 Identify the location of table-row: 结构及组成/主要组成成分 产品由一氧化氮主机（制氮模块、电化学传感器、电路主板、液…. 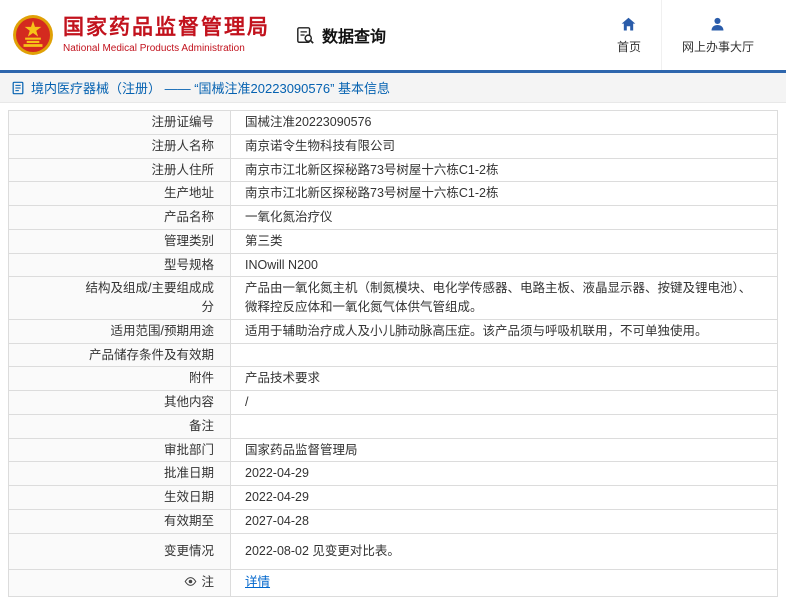
(393, 298).